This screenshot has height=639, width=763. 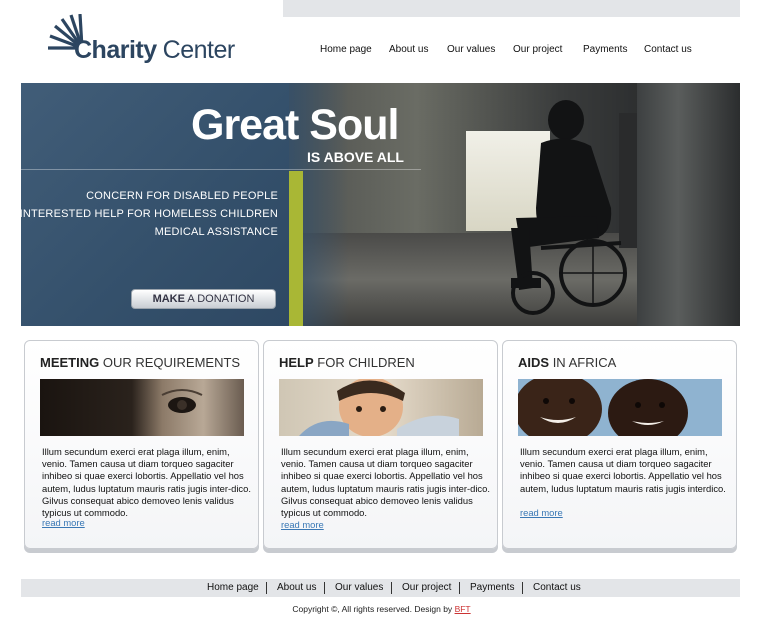 What do you see at coordinates (142, 407) in the screenshot?
I see `card-image-eye` at bounding box center [142, 407].